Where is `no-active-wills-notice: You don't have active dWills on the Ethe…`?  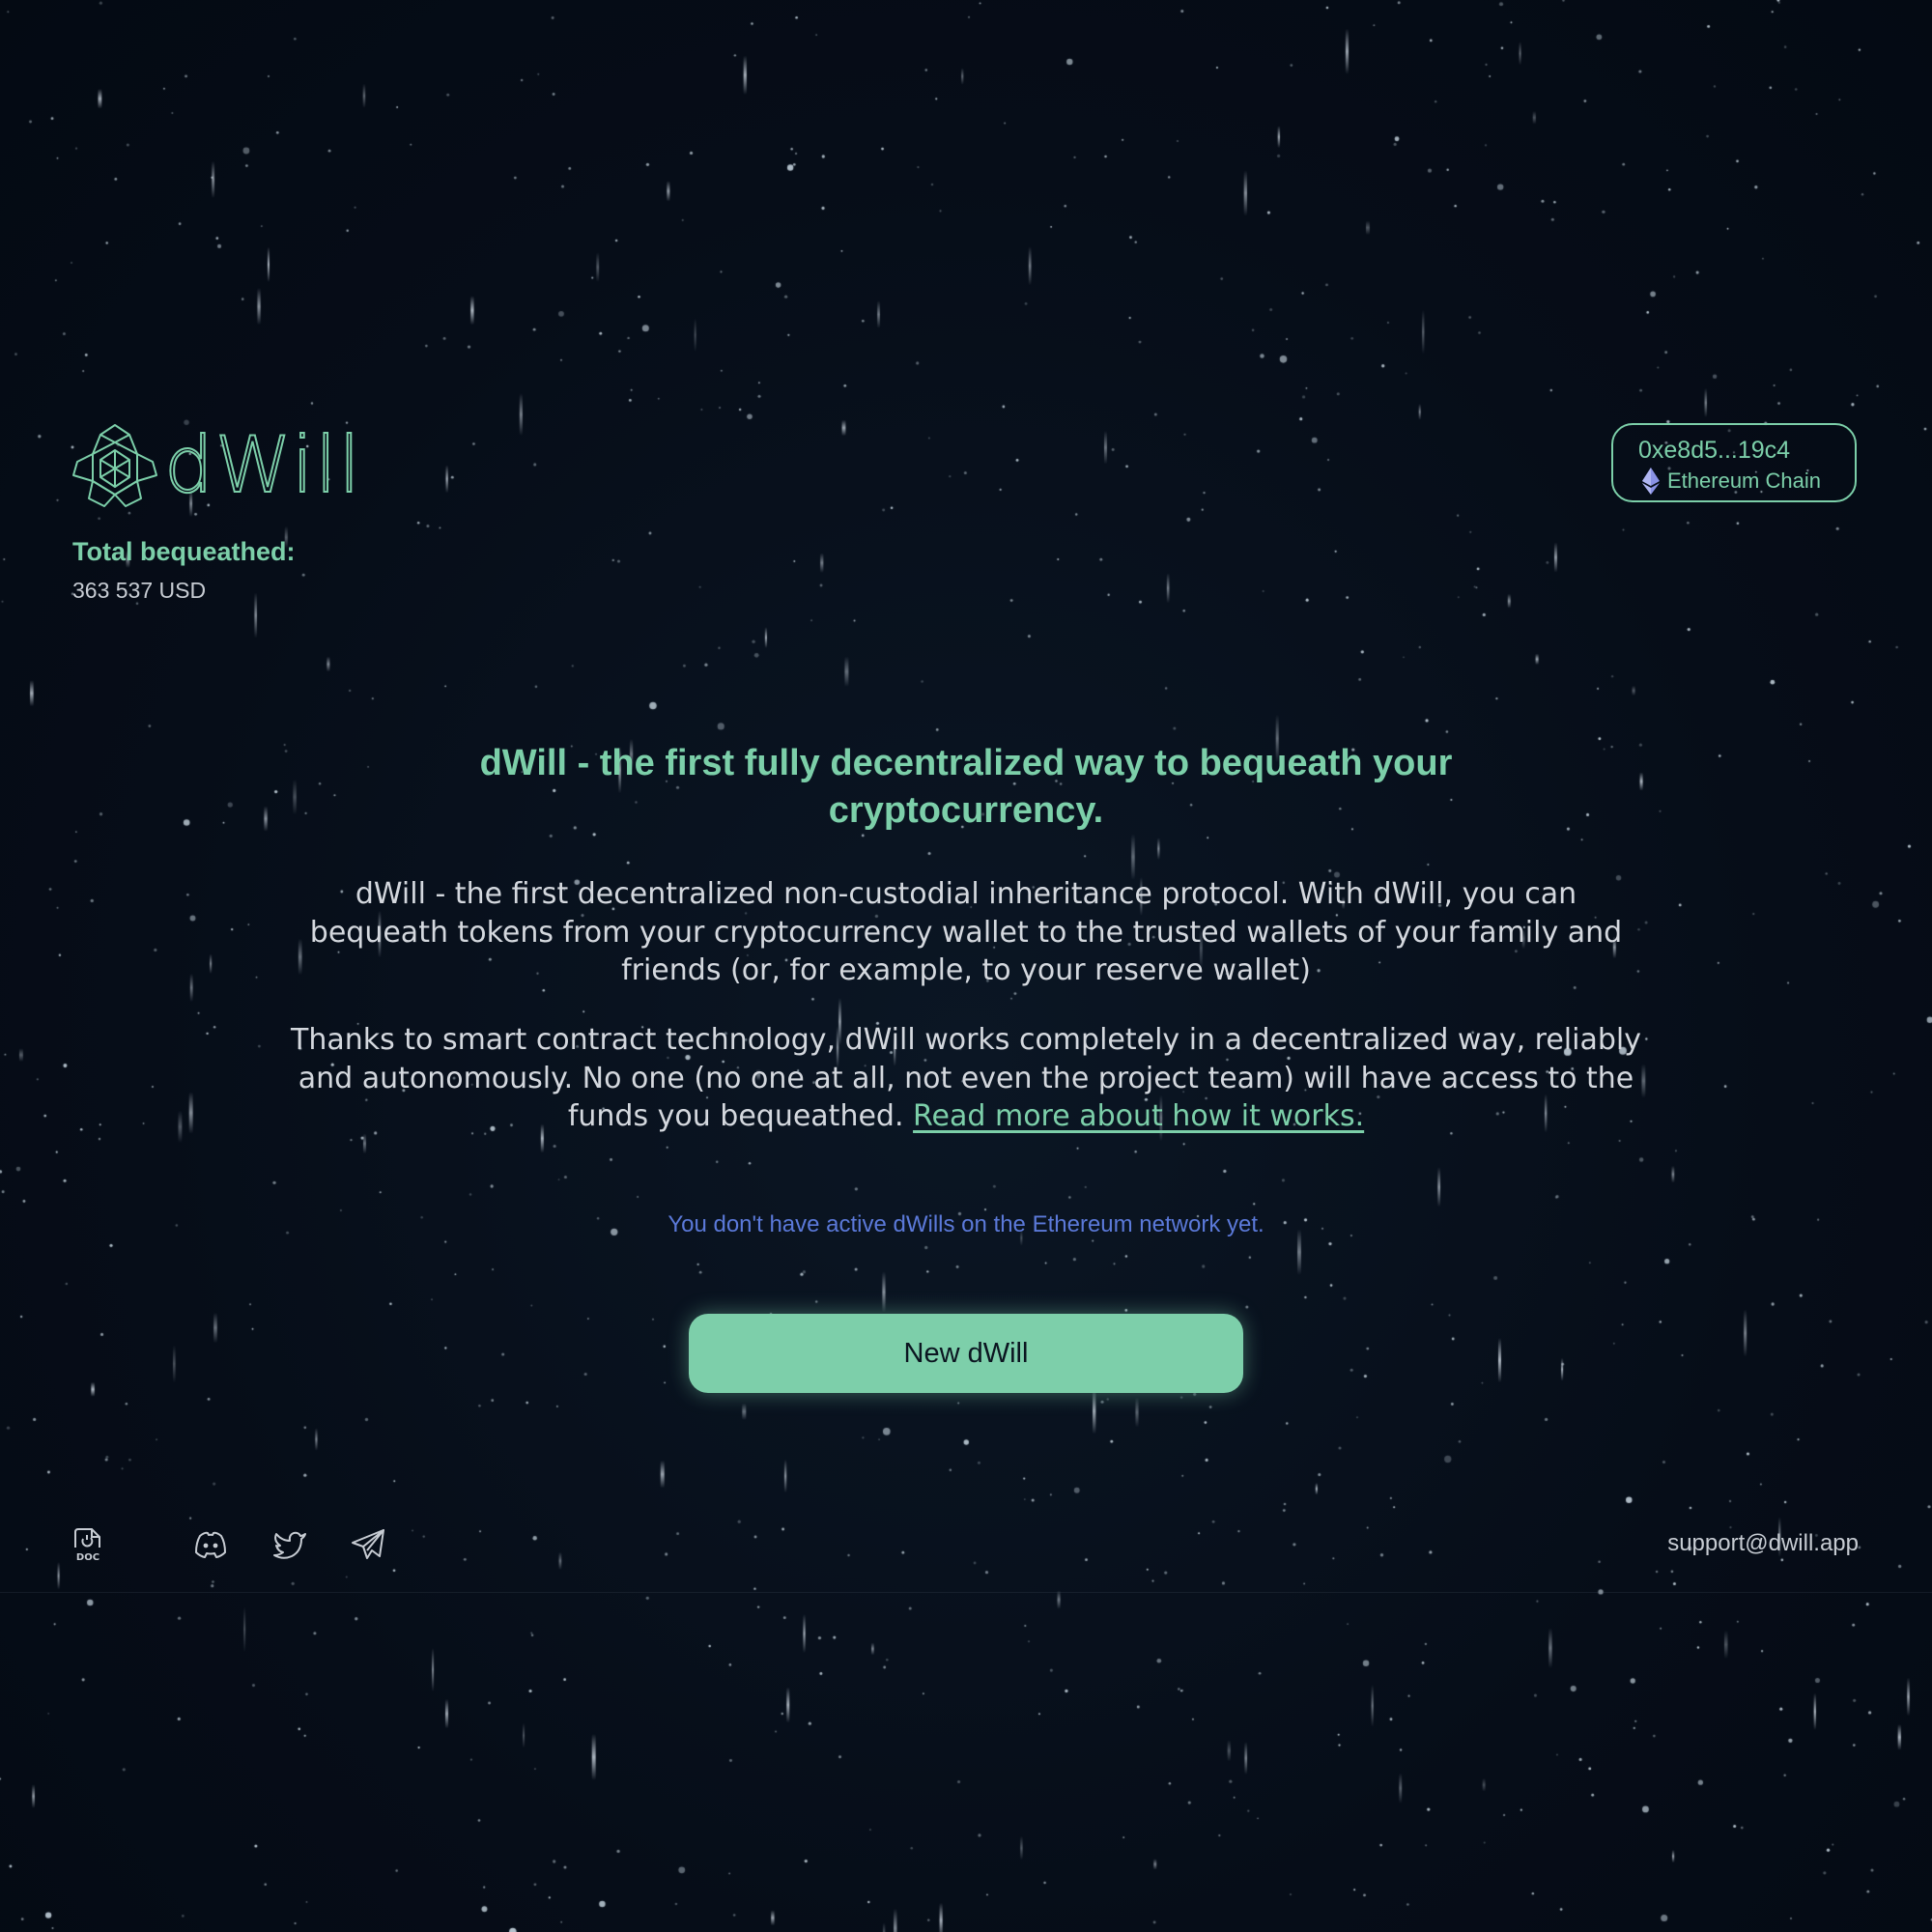 no-active-wills-notice: You don't have active dWills on the Ethe… is located at coordinates (966, 1224).